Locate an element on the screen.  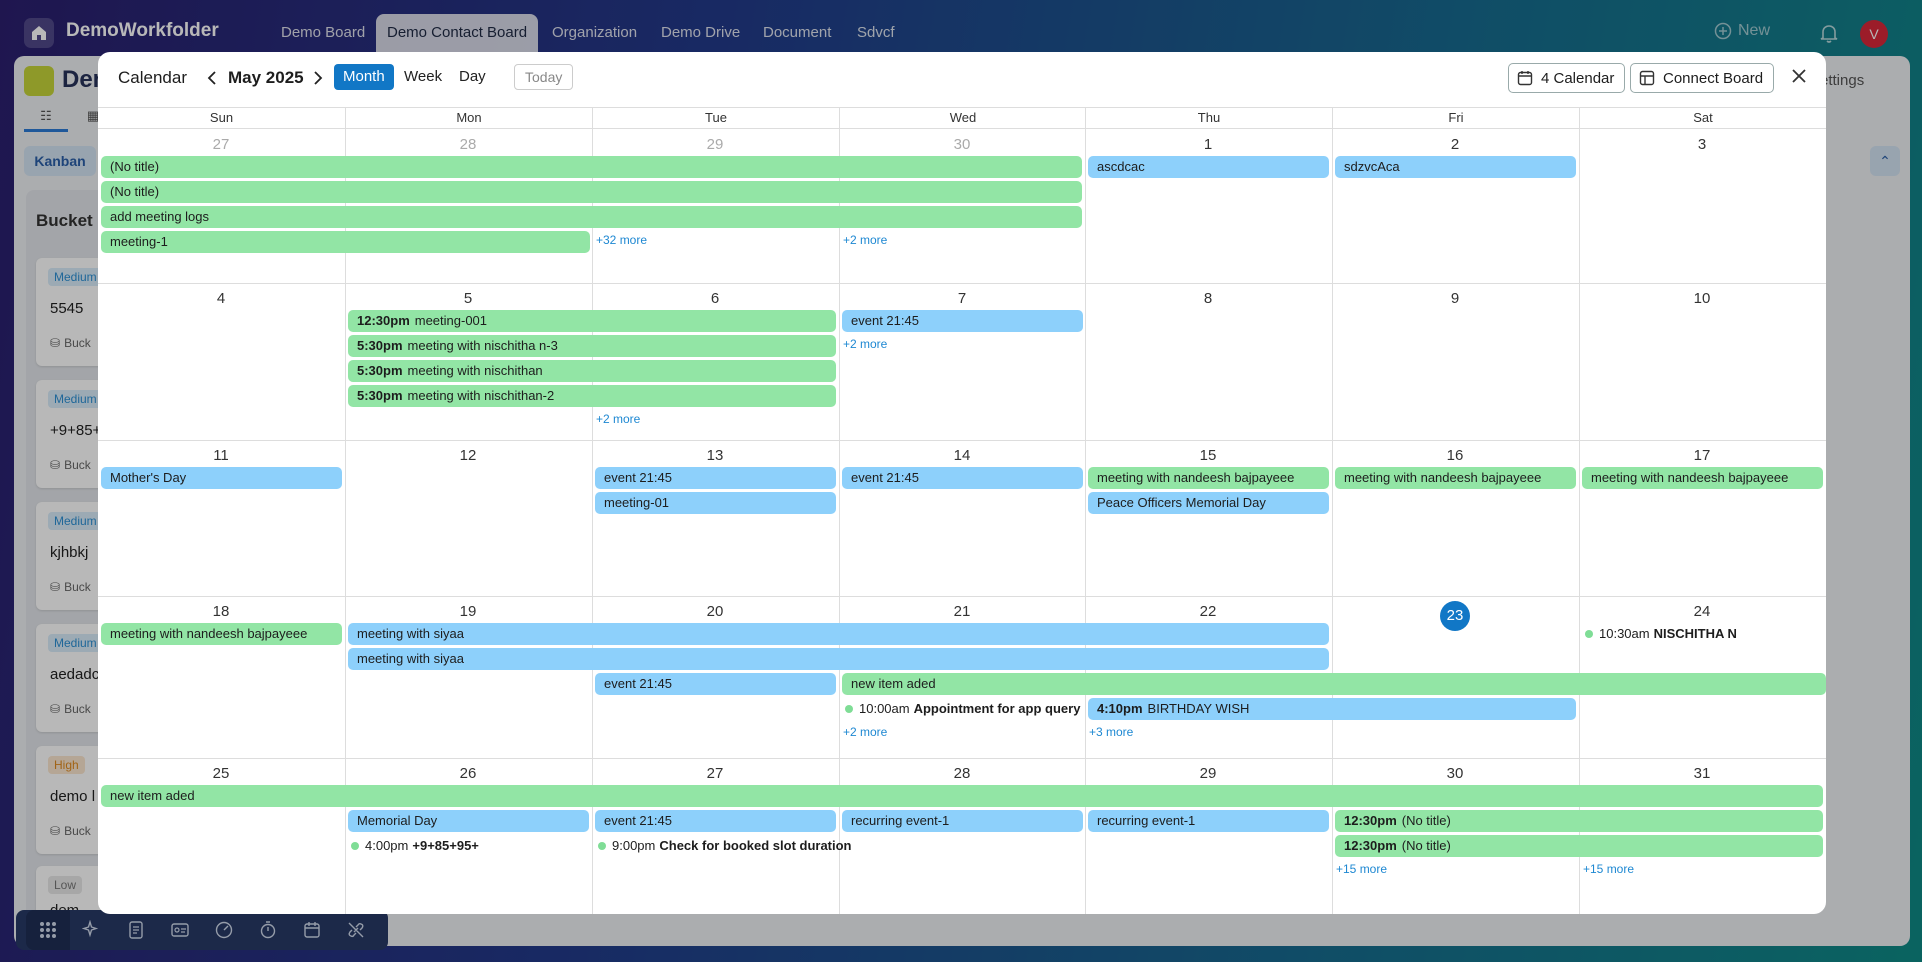
day-number: 2 is located at coordinates (1455, 144).